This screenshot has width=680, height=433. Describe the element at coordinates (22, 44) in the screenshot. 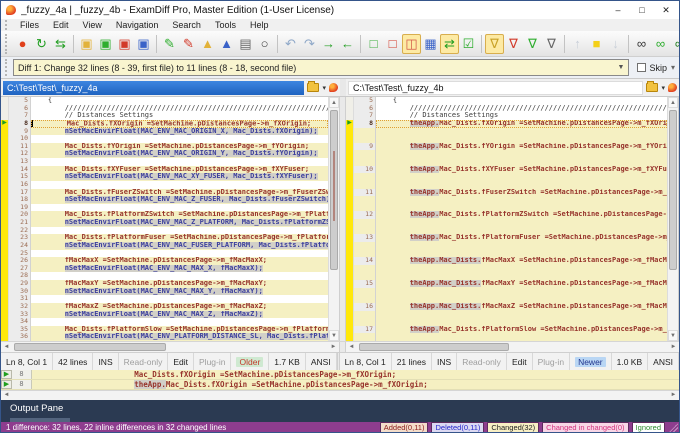

I see `compare-files-icon: ●` at that location.